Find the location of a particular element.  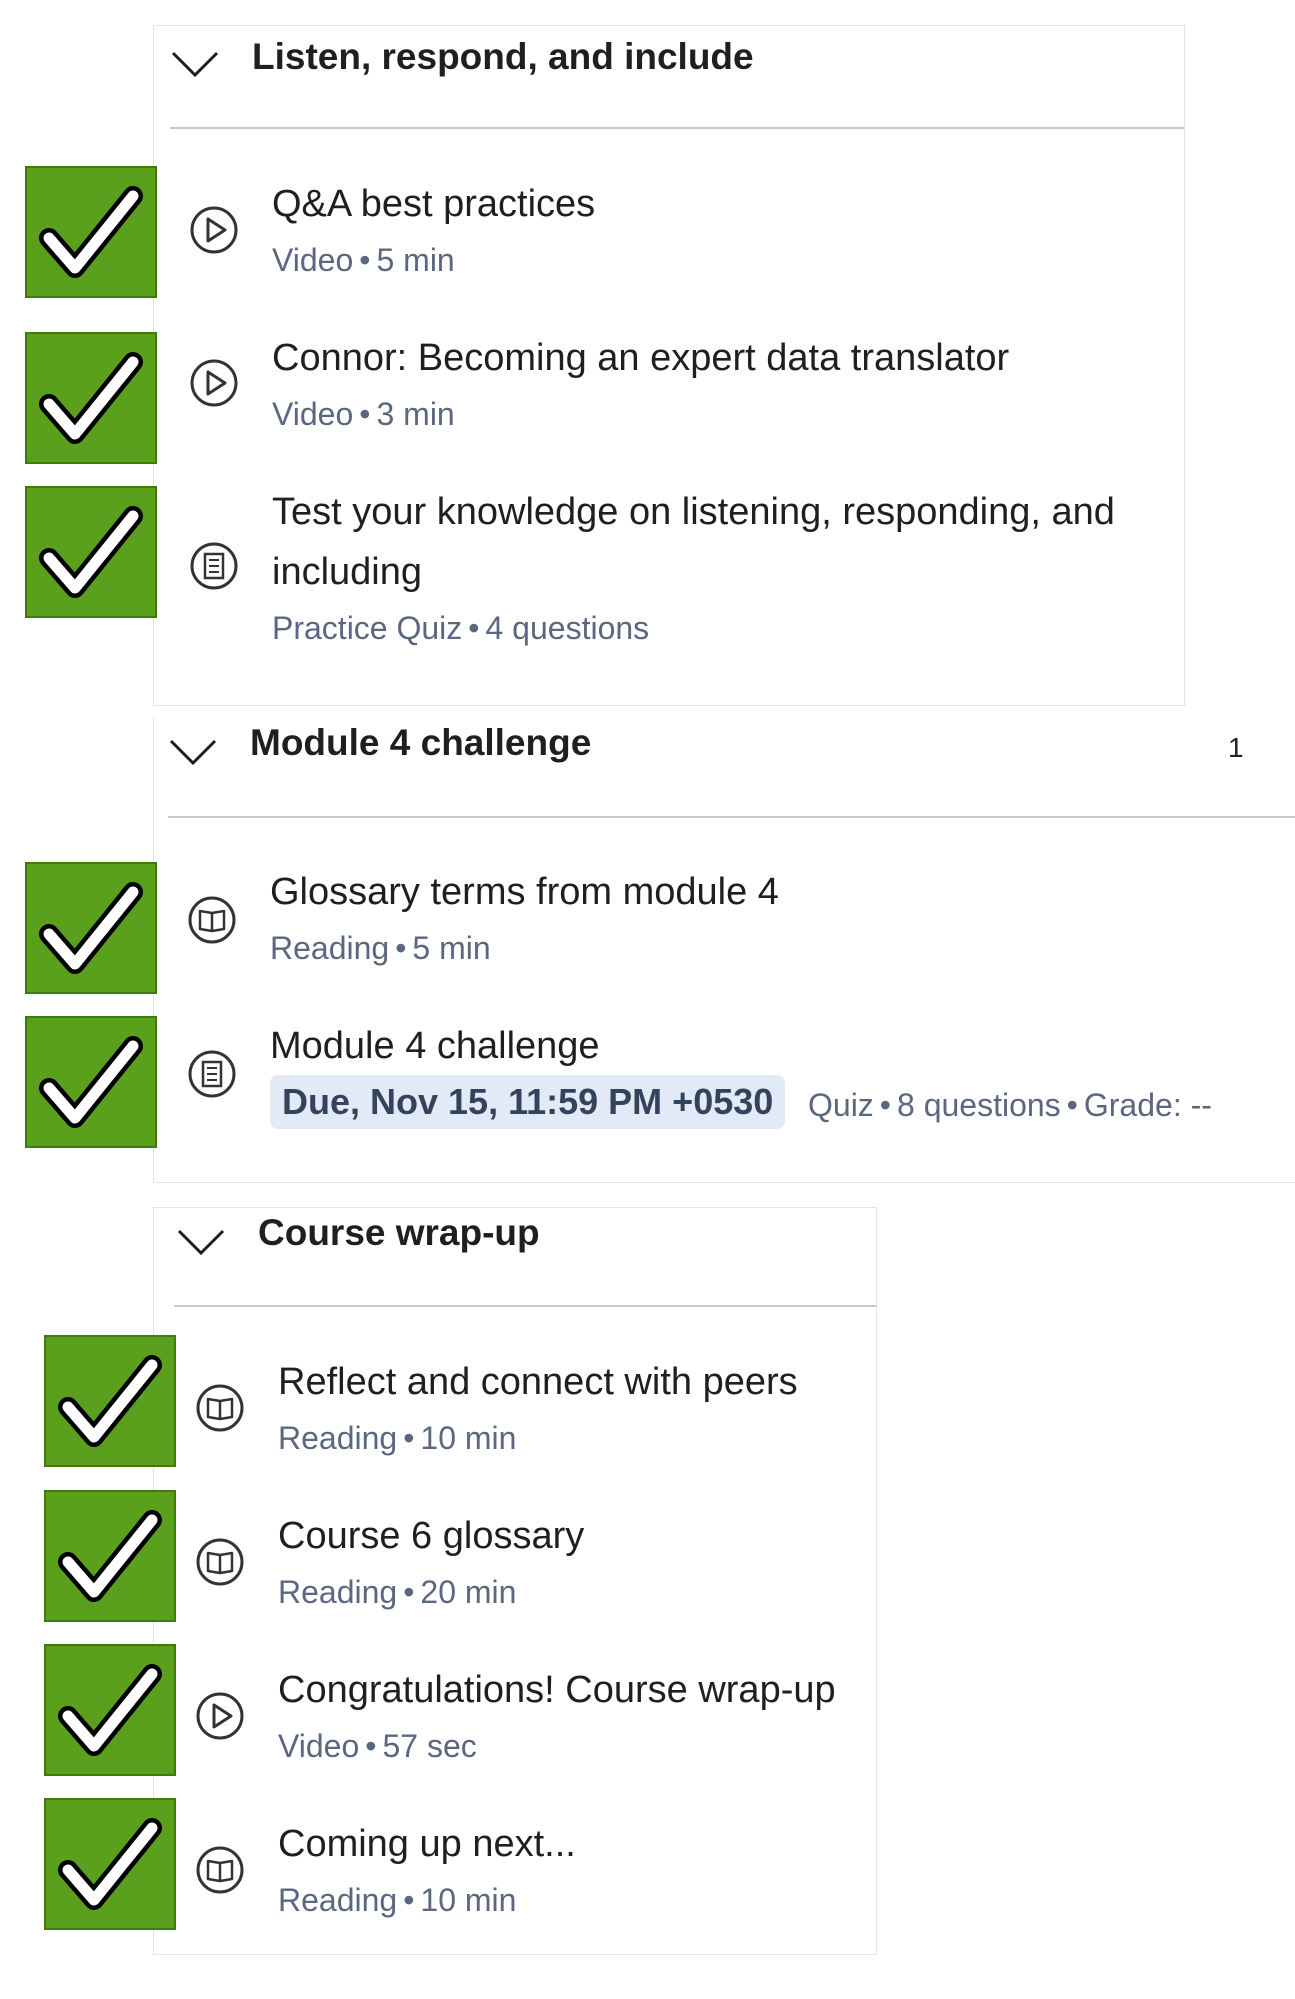

item-meta: Practice Quiz • 4 questions is located at coordinates (461, 628).